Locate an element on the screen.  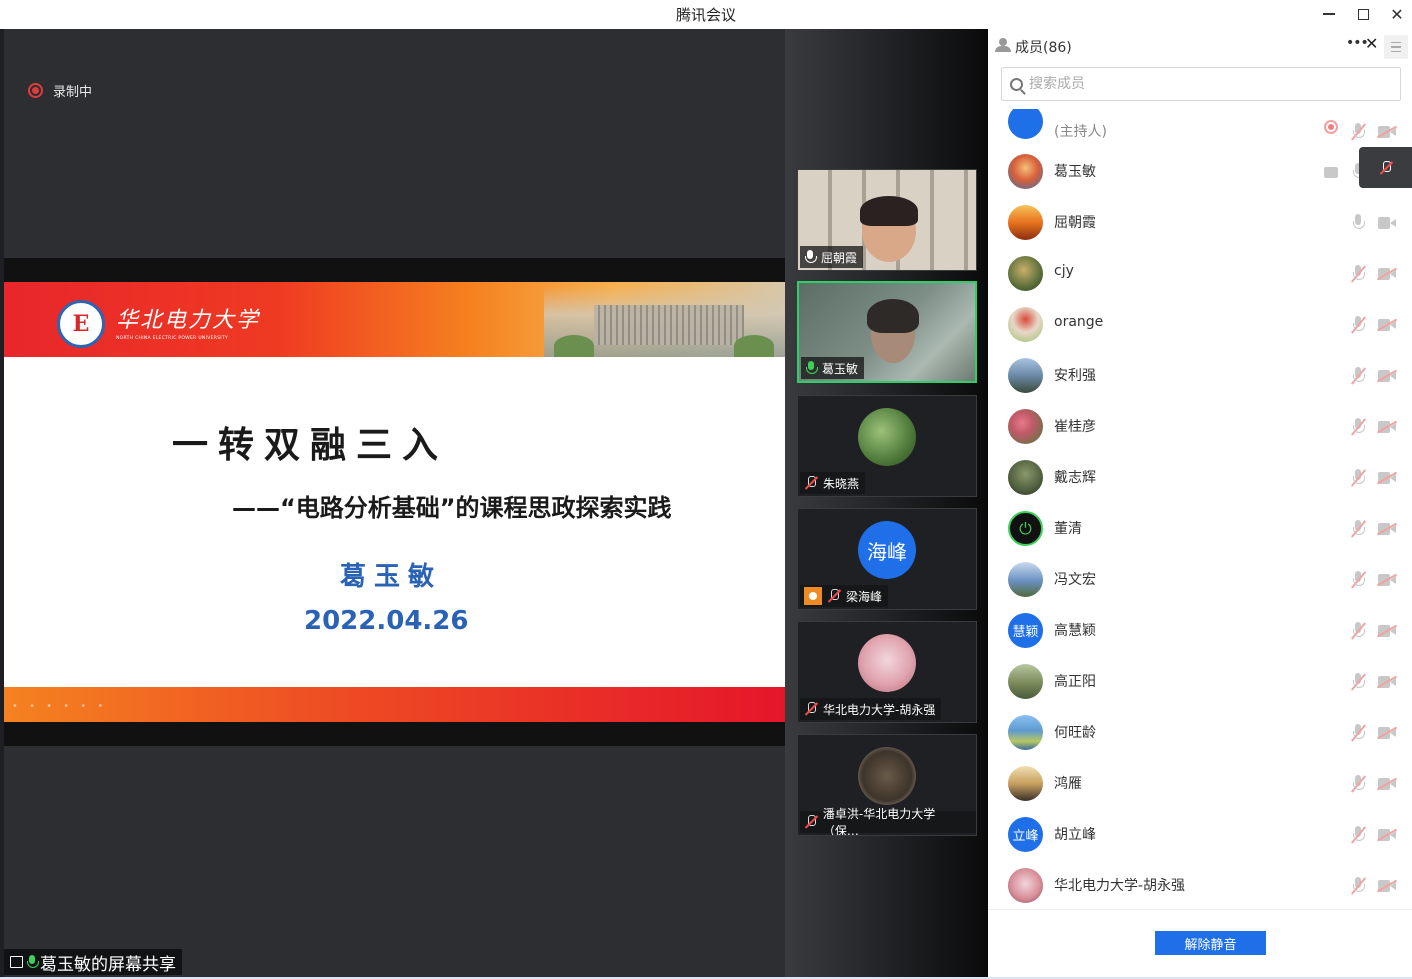
close-icon: ✕ is located at coordinates (1397, 14).